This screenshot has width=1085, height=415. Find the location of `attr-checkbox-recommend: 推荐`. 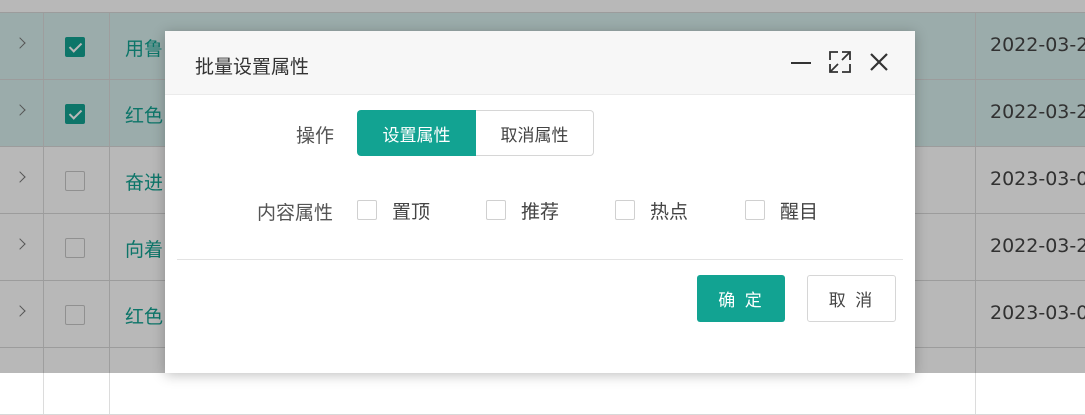

attr-checkbox-recommend: 推荐 is located at coordinates (523, 210).